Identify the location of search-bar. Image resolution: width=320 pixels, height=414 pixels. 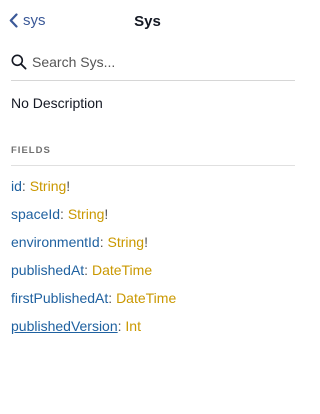
(153, 62).